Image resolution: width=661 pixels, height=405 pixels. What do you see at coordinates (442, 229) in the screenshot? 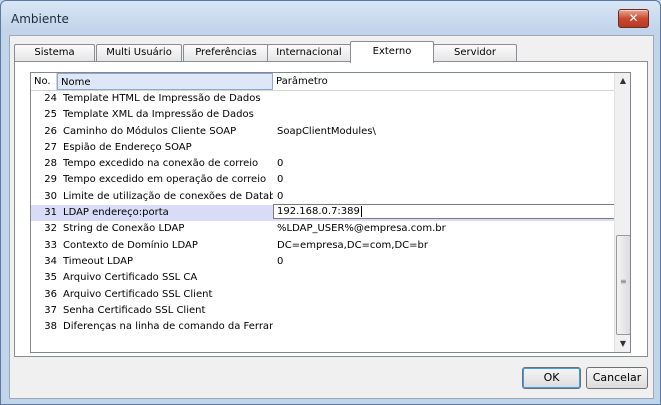
I see `parameter-value: %LDAP_USER%@empresa.com.br` at bounding box center [442, 229].